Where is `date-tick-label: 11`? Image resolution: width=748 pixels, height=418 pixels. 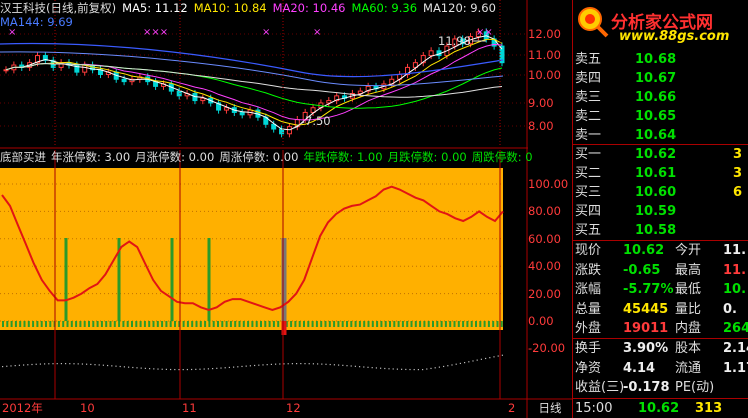 date-tick-label: 11 is located at coordinates (189, 408).